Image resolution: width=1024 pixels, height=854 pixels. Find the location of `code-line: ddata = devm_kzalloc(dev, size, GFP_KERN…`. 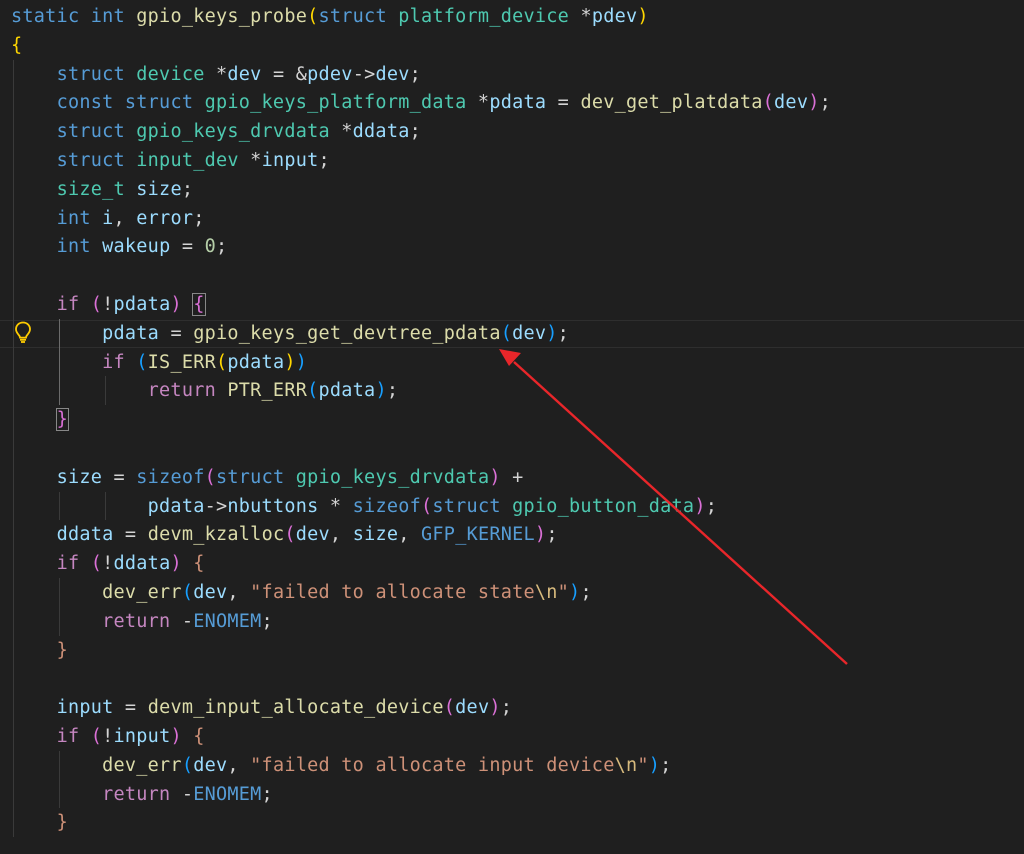

code-line: ddata = devm_kzalloc(dev, size, GFP_KERN… is located at coordinates (512, 534).